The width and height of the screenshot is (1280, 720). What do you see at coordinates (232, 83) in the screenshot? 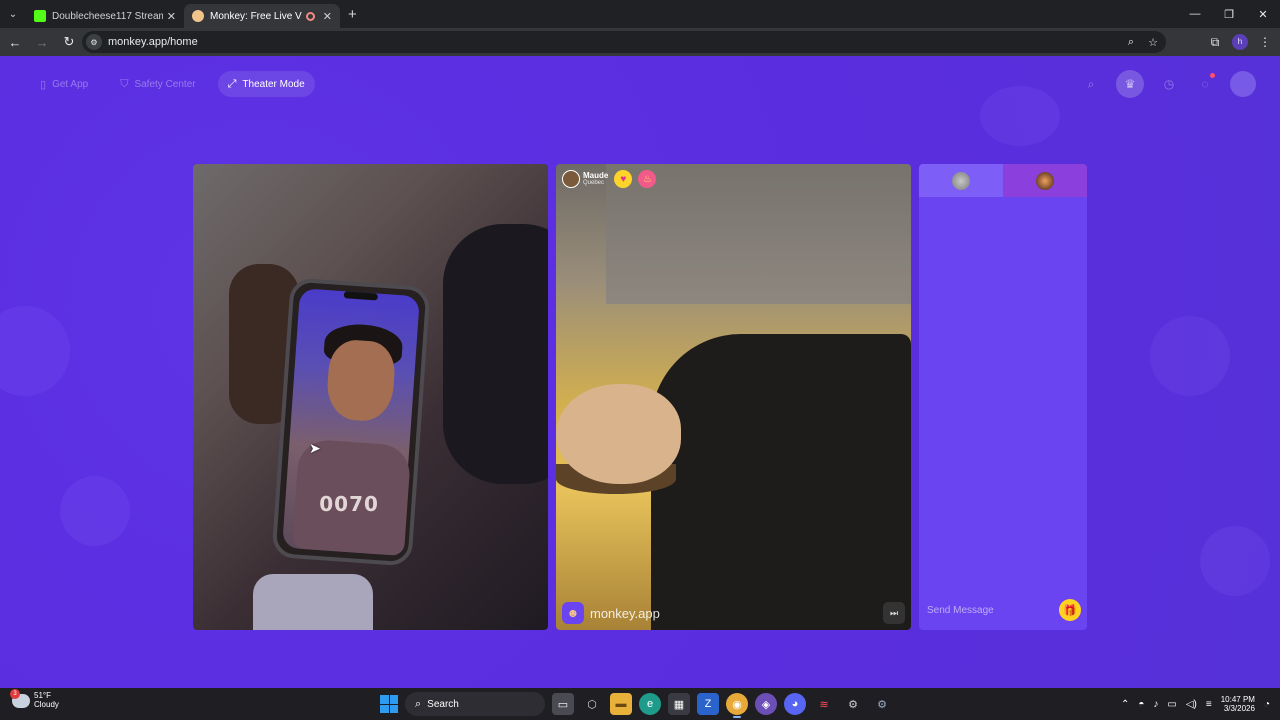
I see `expand-icon: ⤢` at bounding box center [232, 83].